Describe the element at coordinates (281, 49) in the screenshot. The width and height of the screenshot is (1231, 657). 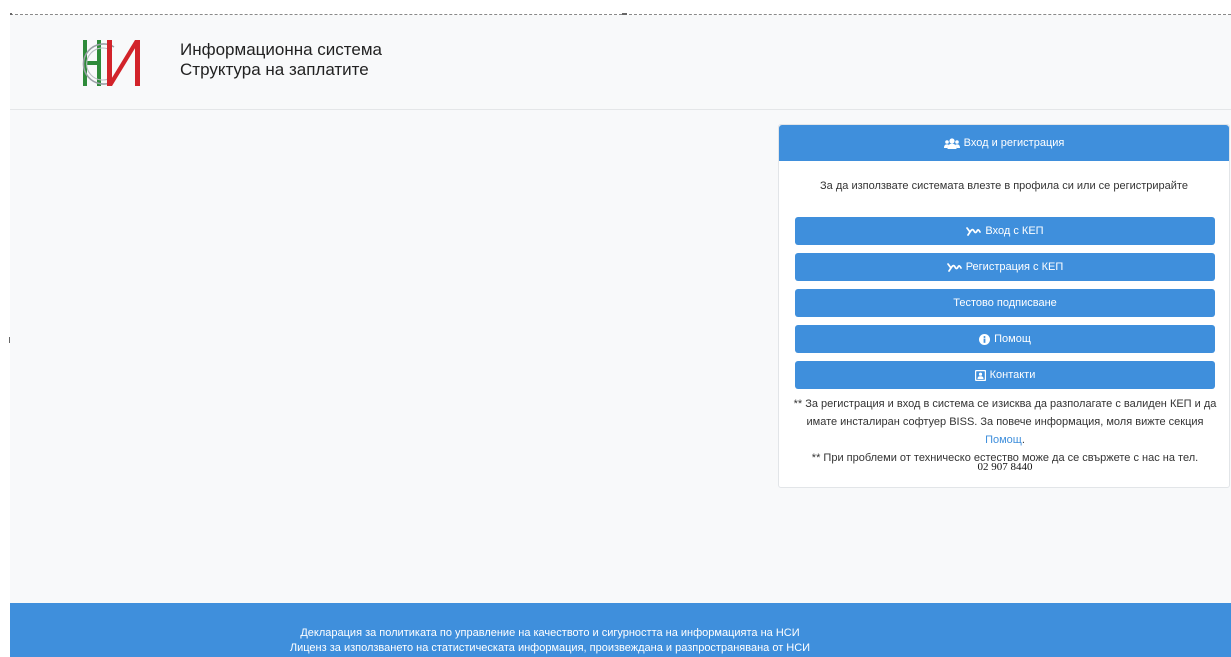
I see `brand-title-line1: Информационна система` at that location.